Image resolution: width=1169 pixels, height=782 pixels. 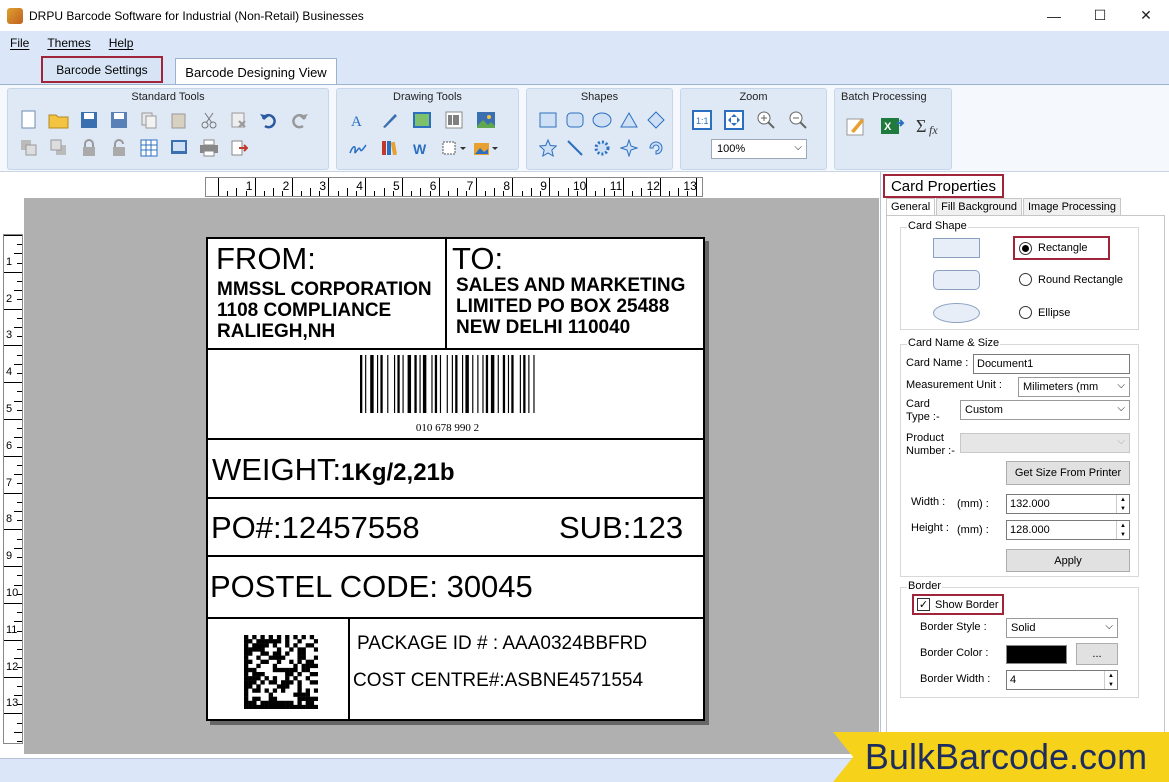 I want to click on zoom-level-select: 100% ⌵, so click(x=759, y=149).